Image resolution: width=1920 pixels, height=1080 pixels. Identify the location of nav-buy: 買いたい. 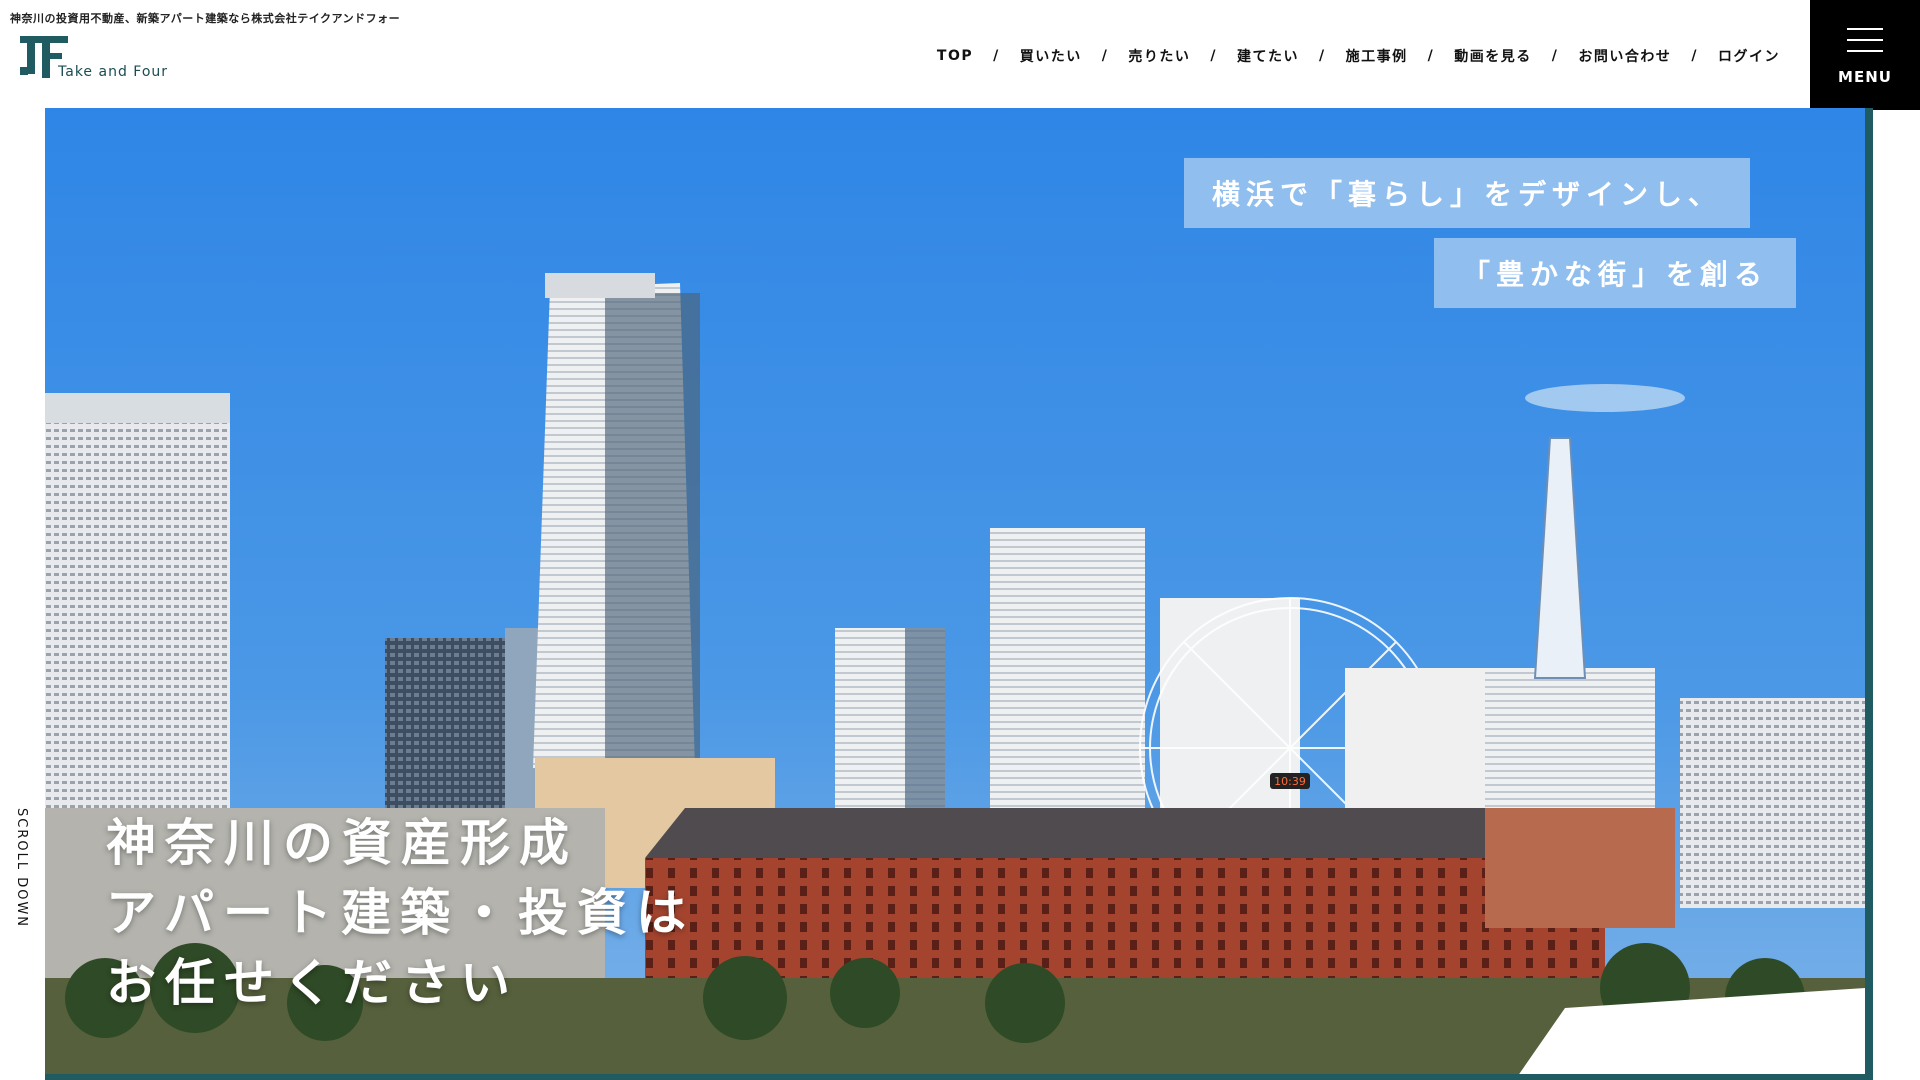
(1051, 56).